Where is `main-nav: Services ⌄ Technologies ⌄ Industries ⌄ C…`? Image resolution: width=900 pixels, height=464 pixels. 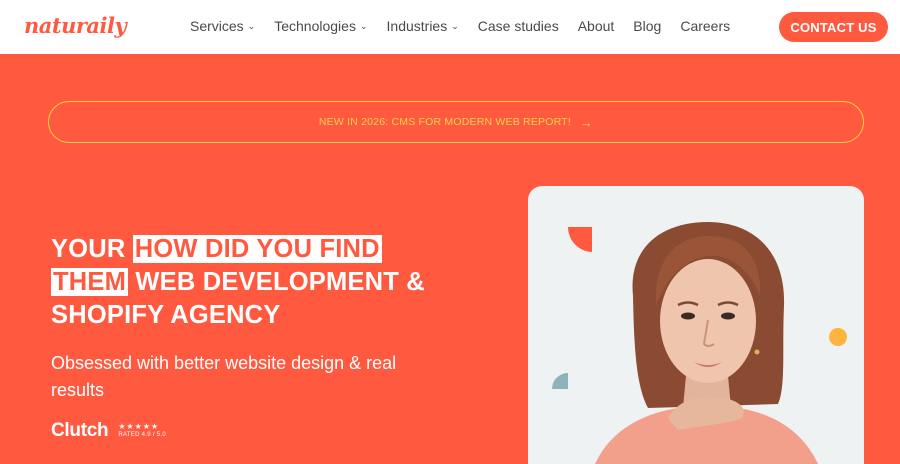 main-nav: Services ⌄ Technologies ⌄ Industries ⌄ C… is located at coordinates (469, 26).